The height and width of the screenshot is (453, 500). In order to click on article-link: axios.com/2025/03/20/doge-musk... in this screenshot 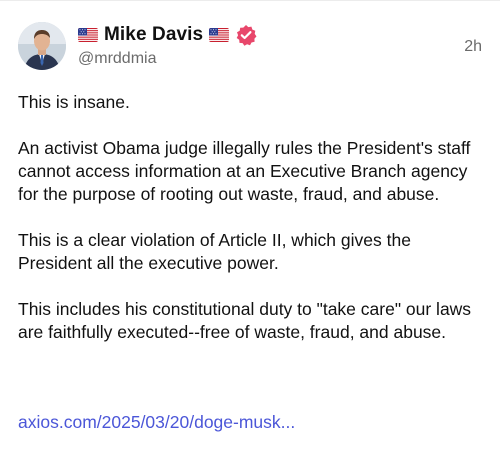, I will do `click(156, 422)`.